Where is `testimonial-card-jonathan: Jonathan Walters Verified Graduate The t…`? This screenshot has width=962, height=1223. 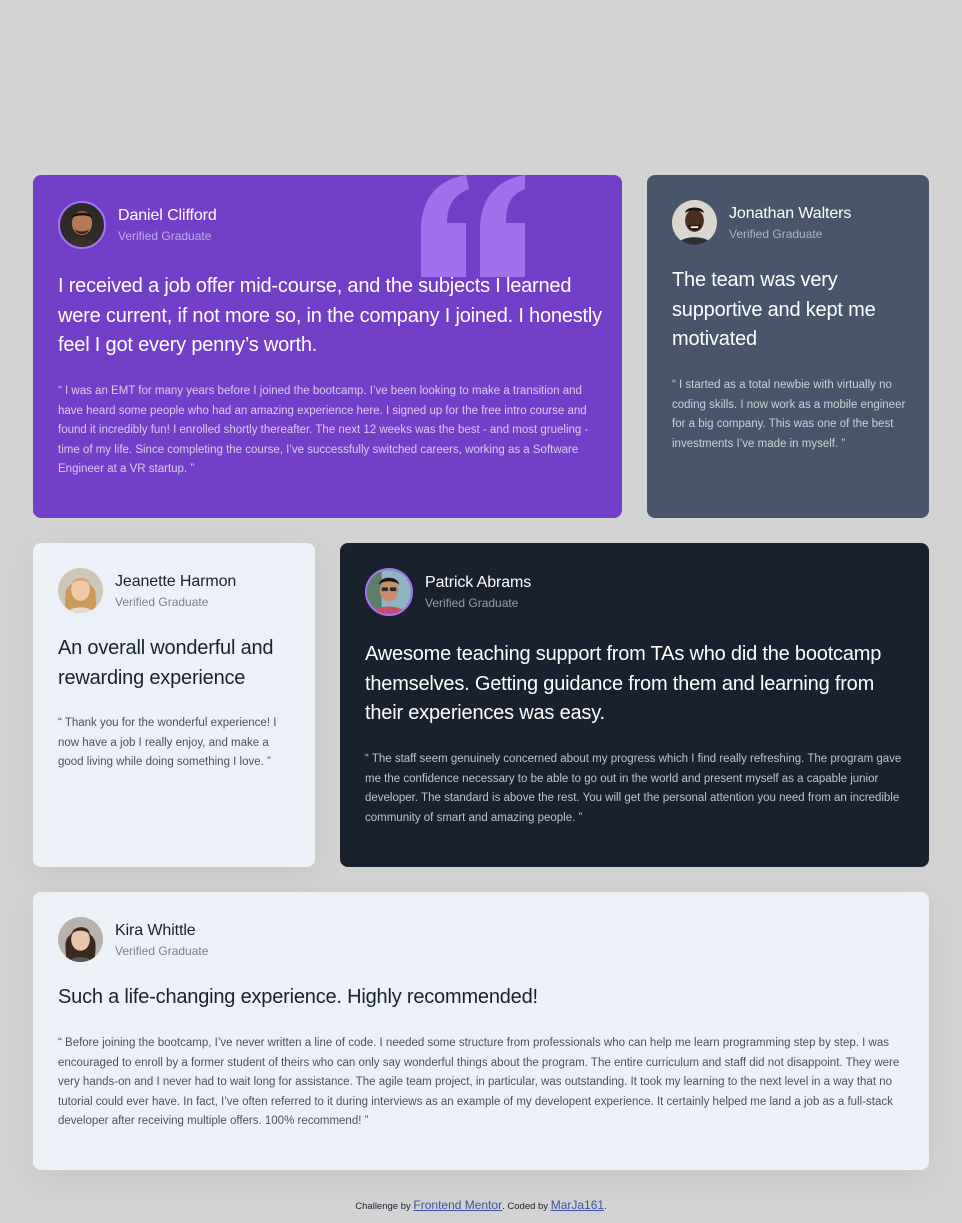
testimonial-card-jonathan: Jonathan Walters Verified Graduate The t… is located at coordinates (788, 346).